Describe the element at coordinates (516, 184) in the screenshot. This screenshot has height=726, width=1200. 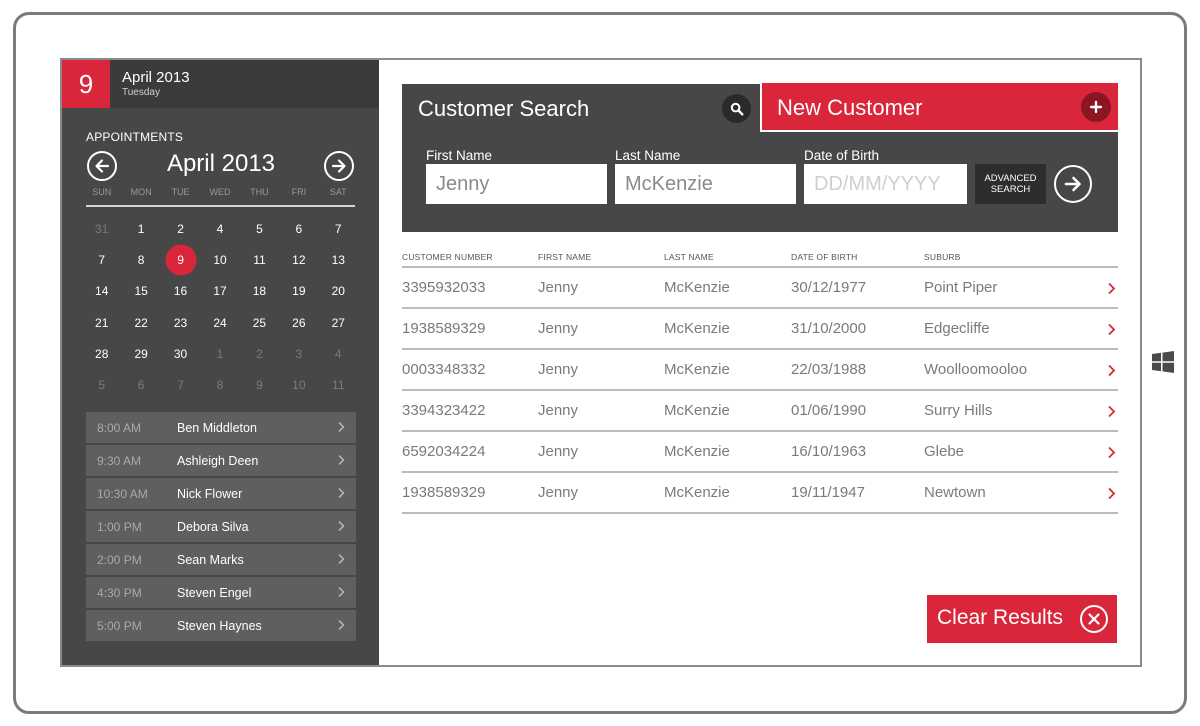
I see `first-name-input` at that location.